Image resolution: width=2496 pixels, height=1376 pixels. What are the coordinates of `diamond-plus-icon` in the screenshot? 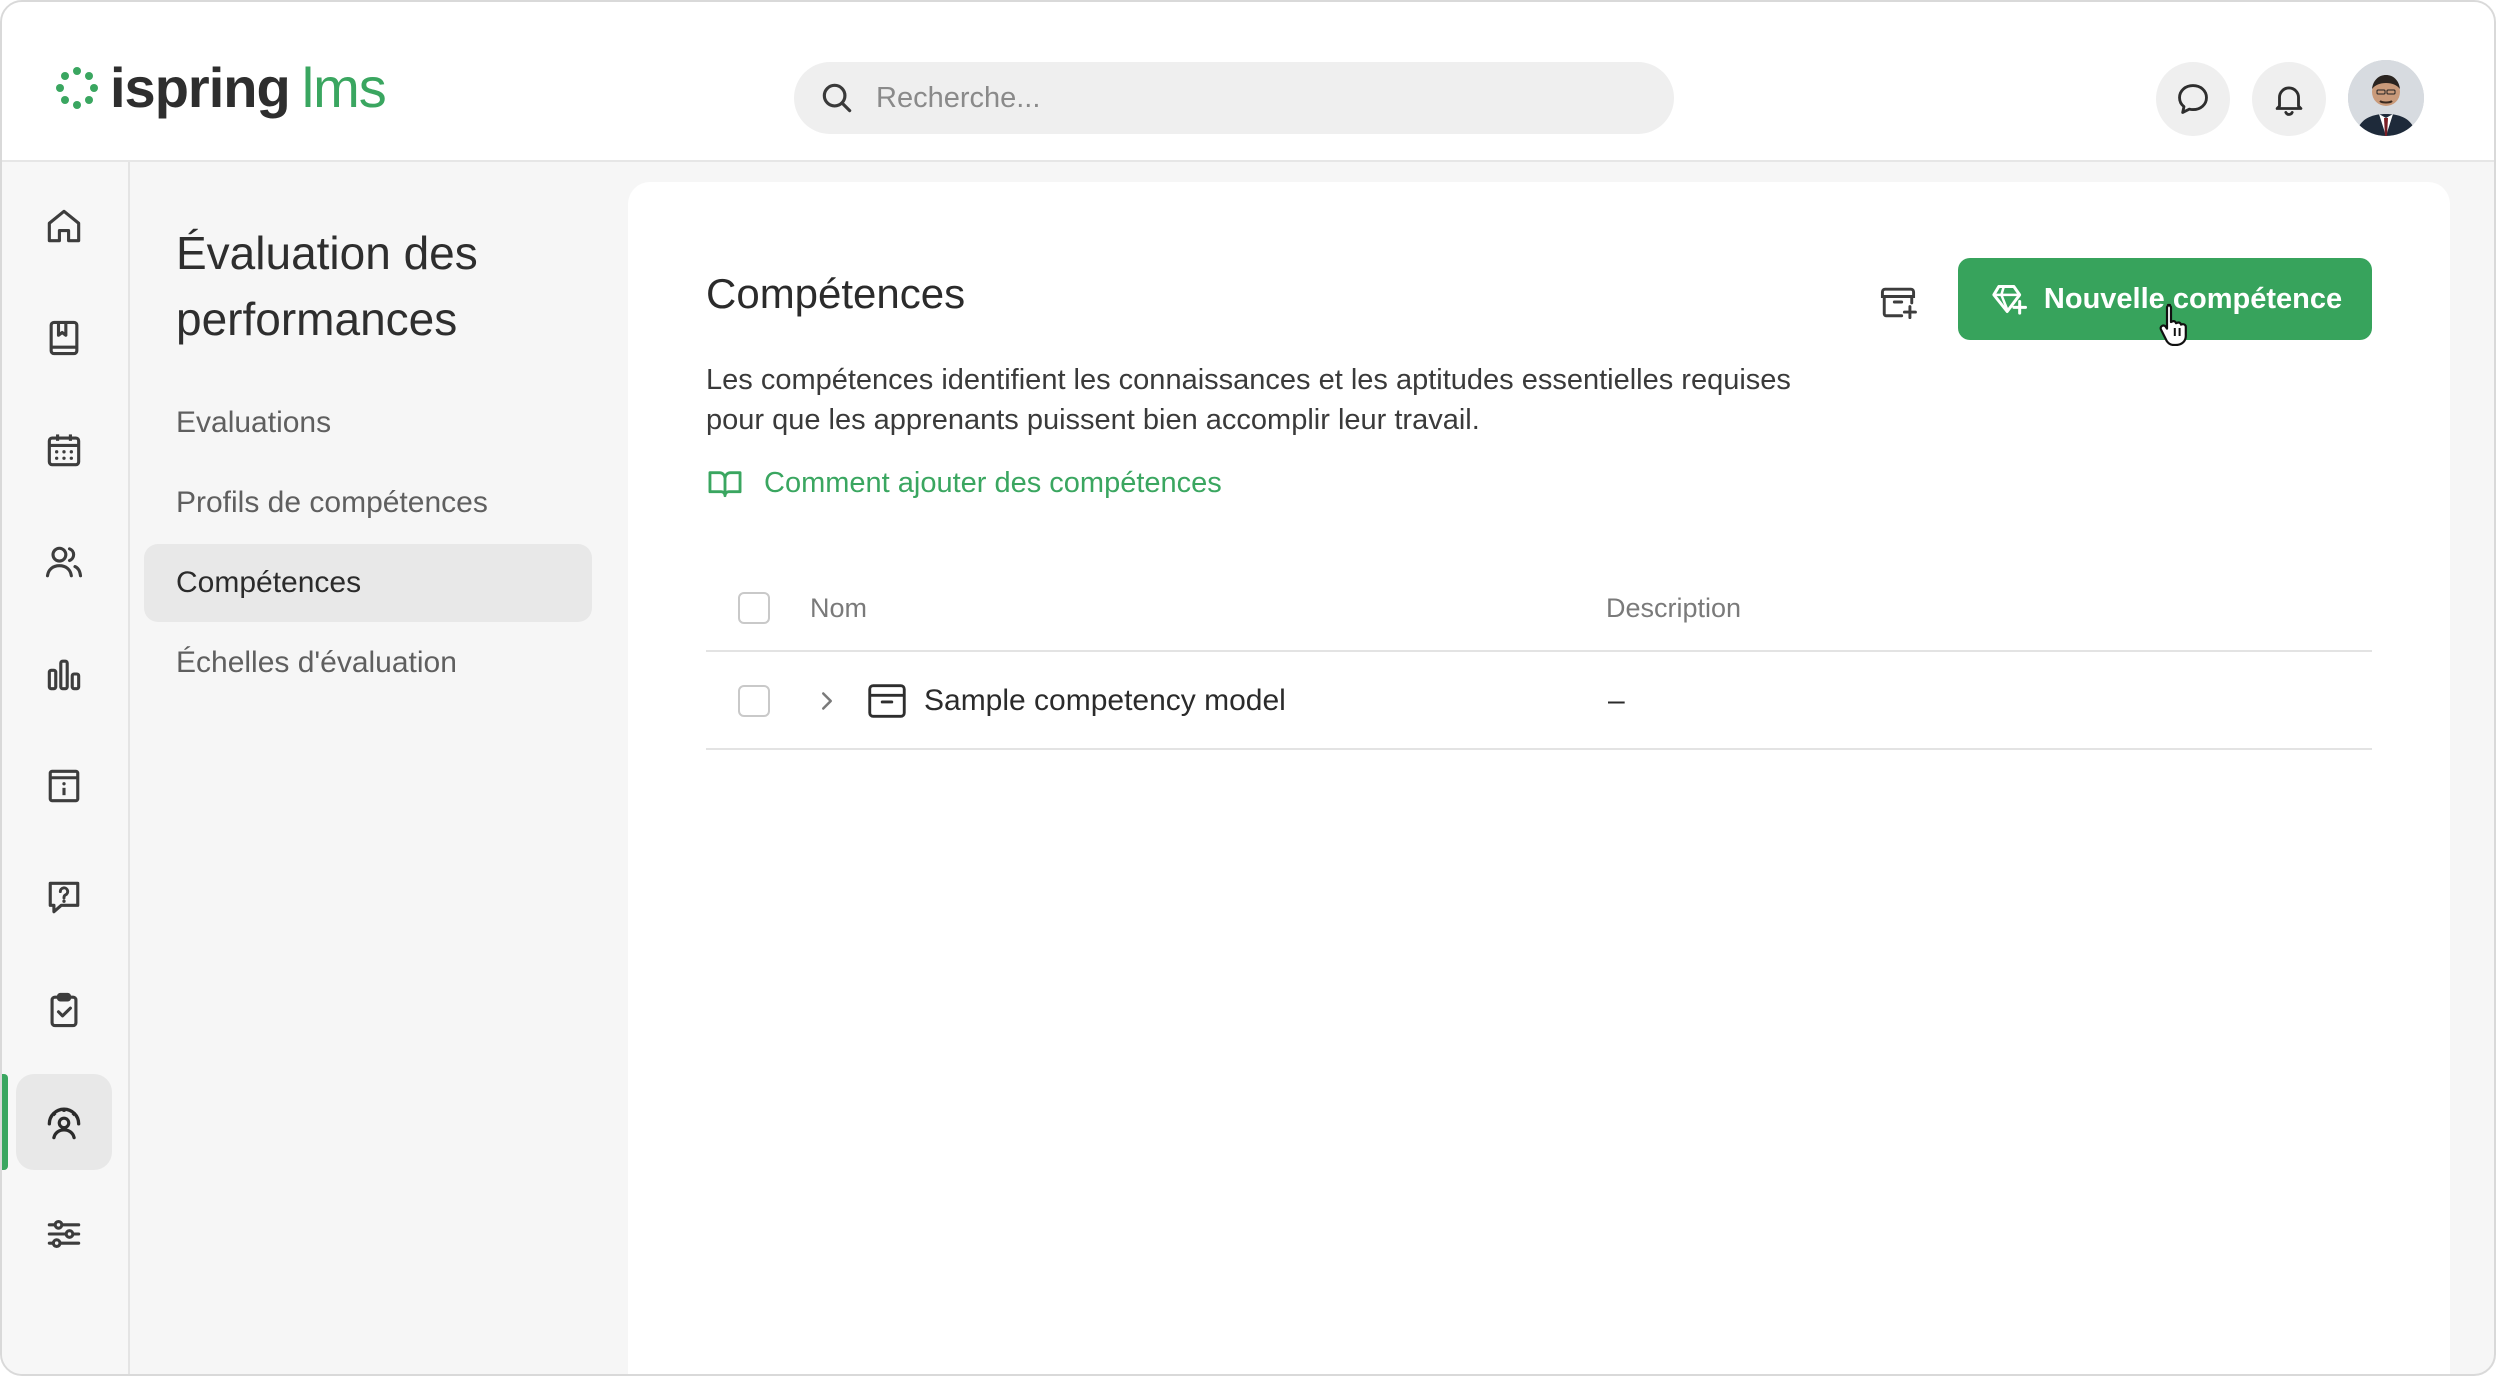 It's located at (2009, 300).